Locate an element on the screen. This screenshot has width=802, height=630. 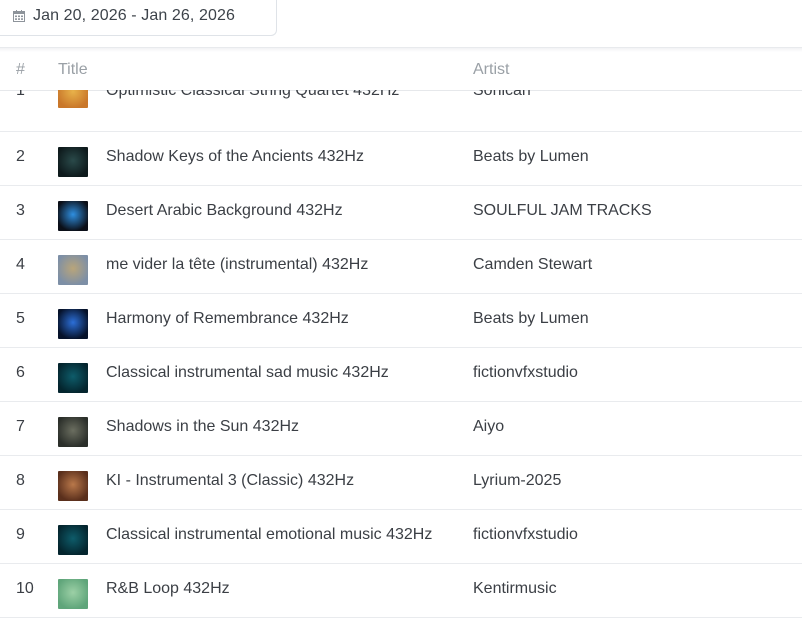
track-rank: 7 is located at coordinates (20, 426).